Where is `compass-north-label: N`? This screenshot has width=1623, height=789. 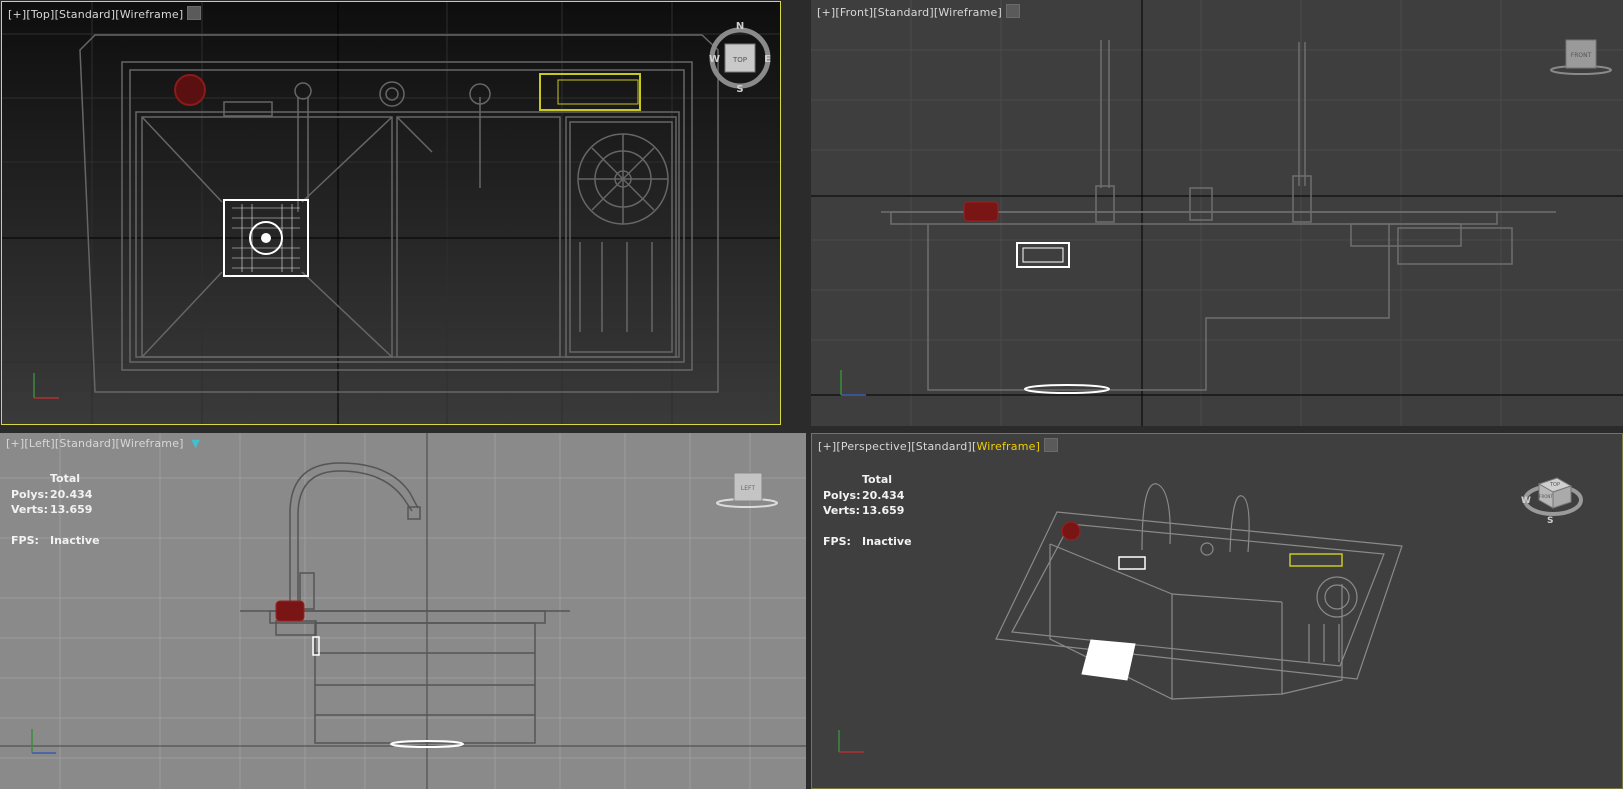 compass-north-label: N is located at coordinates (740, 26).